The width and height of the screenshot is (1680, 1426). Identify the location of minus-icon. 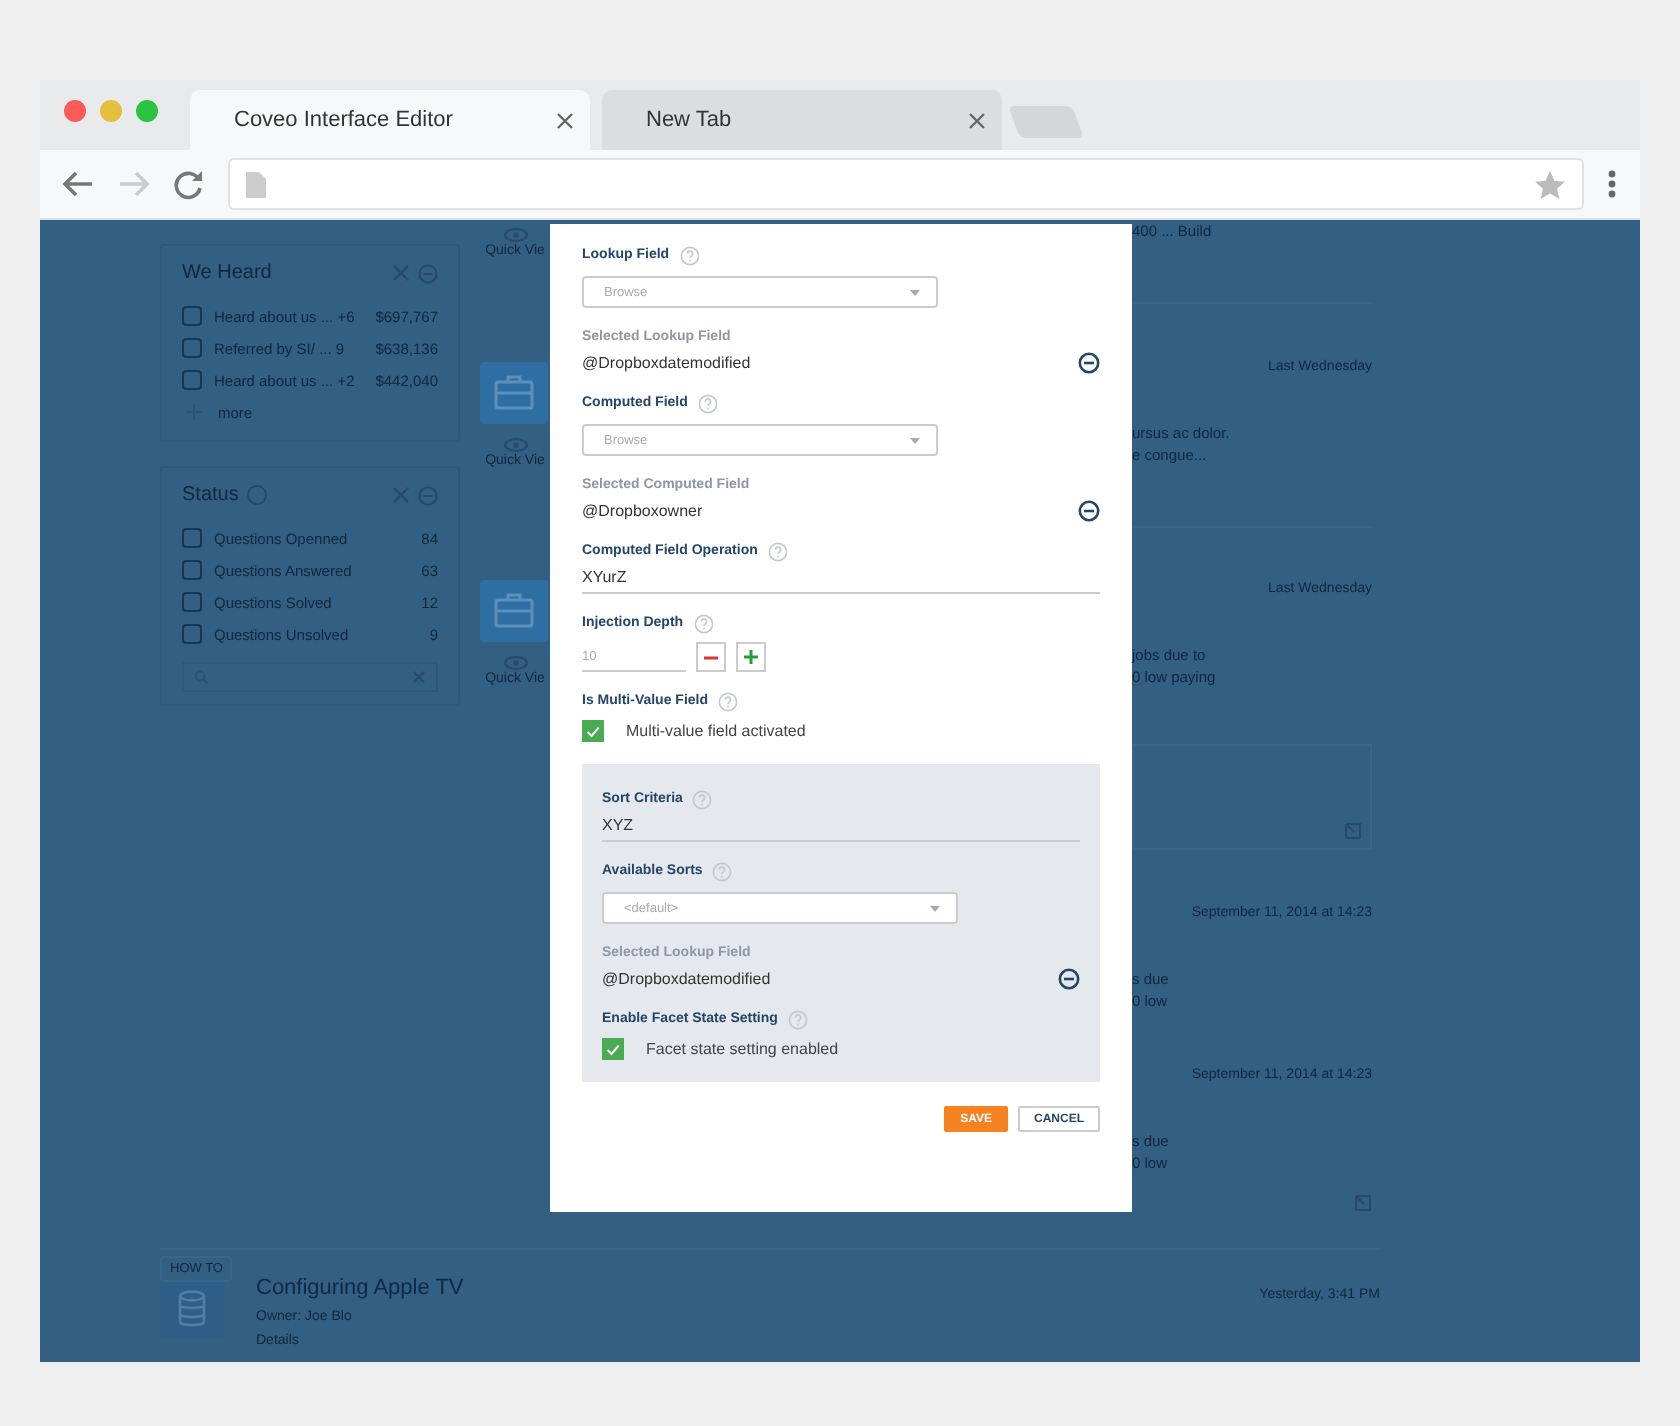
(711, 657).